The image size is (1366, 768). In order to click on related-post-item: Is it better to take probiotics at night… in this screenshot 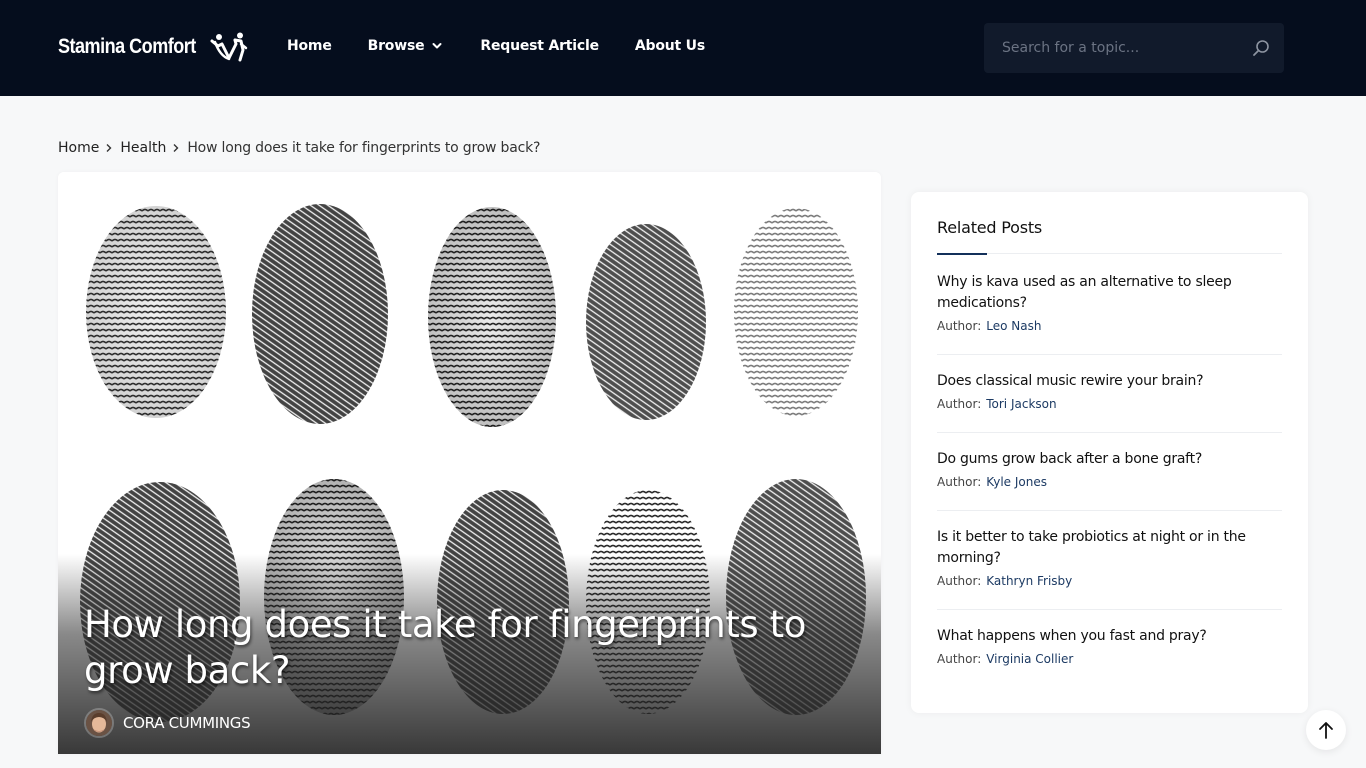, I will do `click(1109, 568)`.